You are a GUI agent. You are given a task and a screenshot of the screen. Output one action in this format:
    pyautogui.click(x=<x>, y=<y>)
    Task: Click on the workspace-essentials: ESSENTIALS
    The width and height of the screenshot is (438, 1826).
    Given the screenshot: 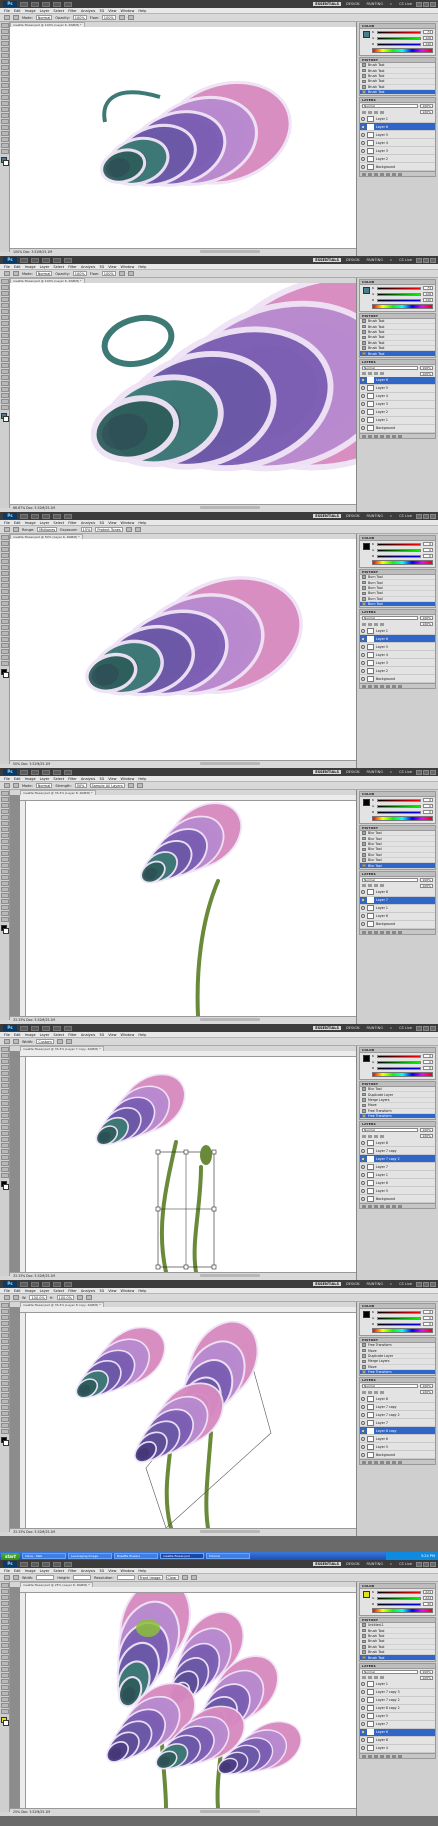 What is the action you would take?
    pyautogui.click(x=327, y=1284)
    